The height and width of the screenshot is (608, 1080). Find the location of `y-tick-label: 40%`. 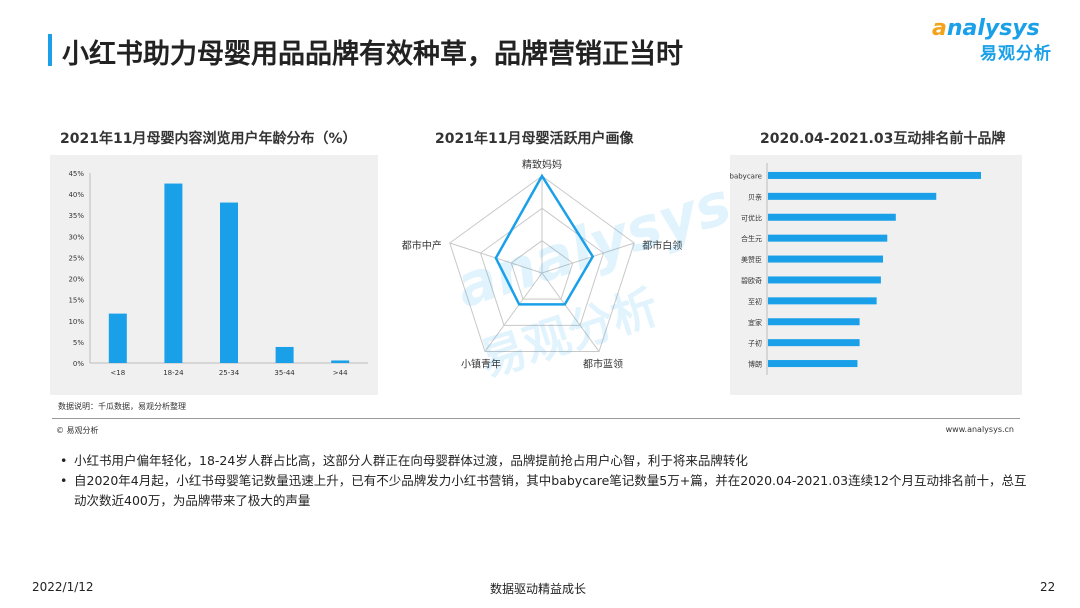

y-tick-label: 40% is located at coordinates (76, 195).